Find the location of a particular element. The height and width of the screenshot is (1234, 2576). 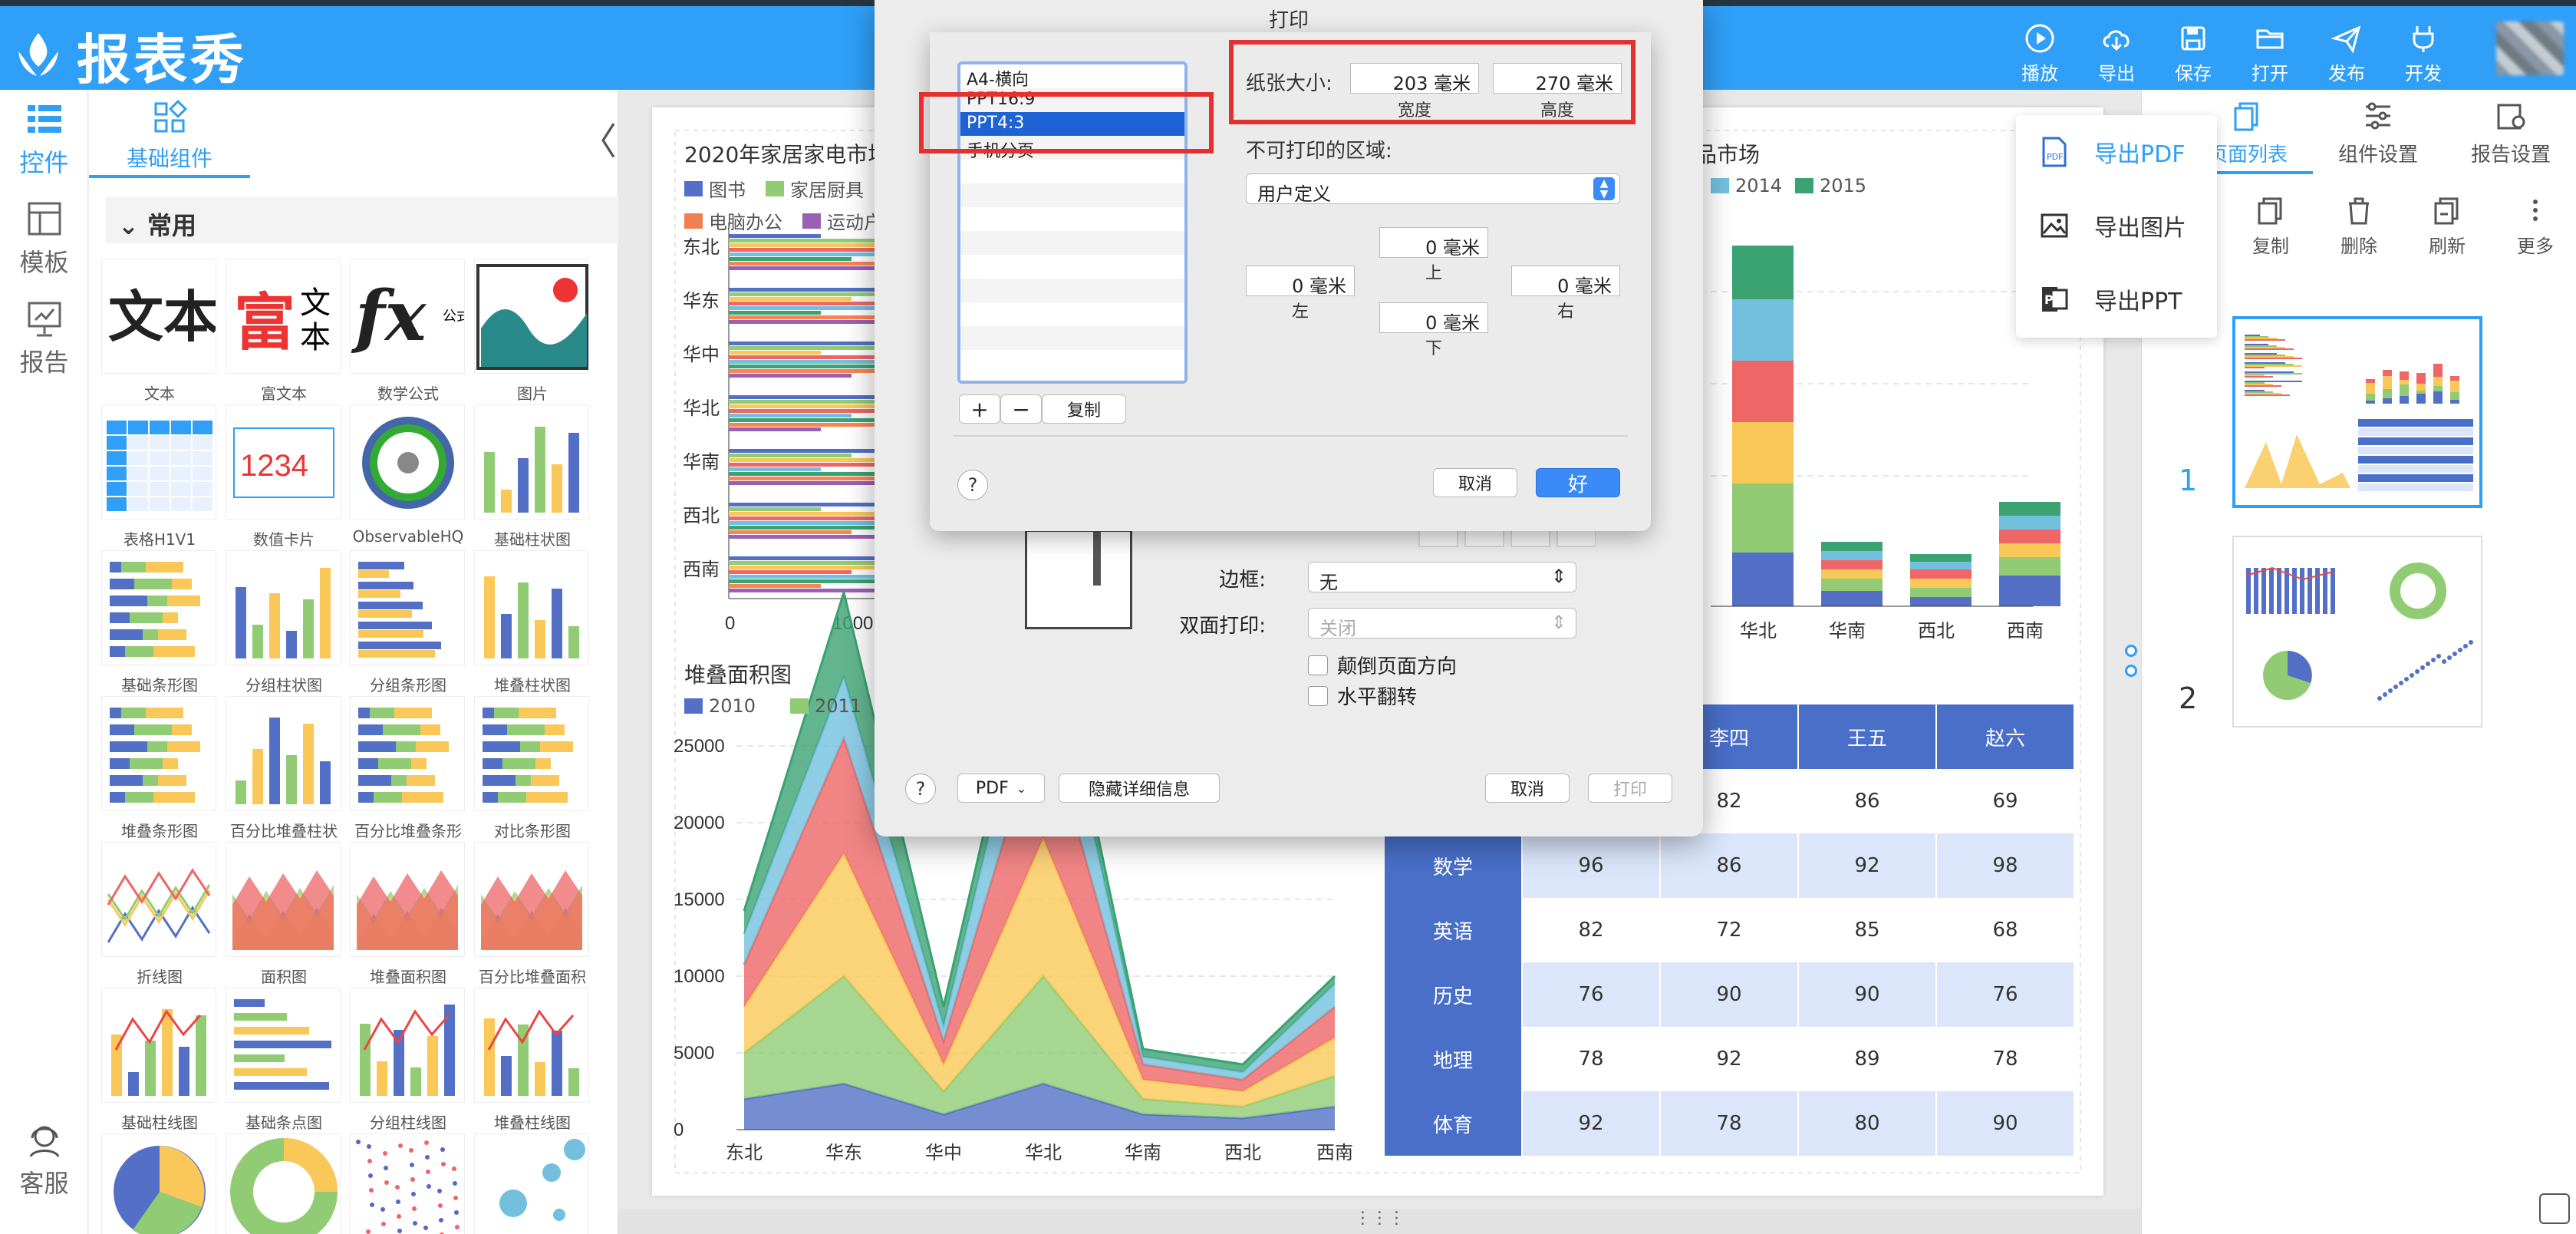

component-item: 图片 is located at coordinates (532, 331).